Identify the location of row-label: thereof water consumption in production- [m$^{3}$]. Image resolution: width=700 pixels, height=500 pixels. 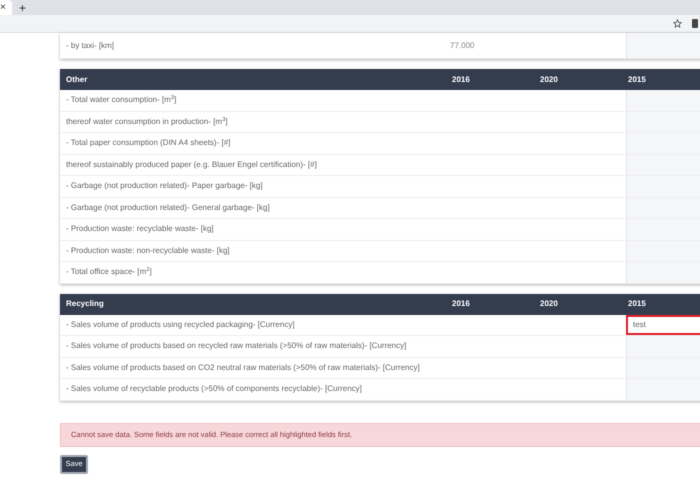
(147, 122).